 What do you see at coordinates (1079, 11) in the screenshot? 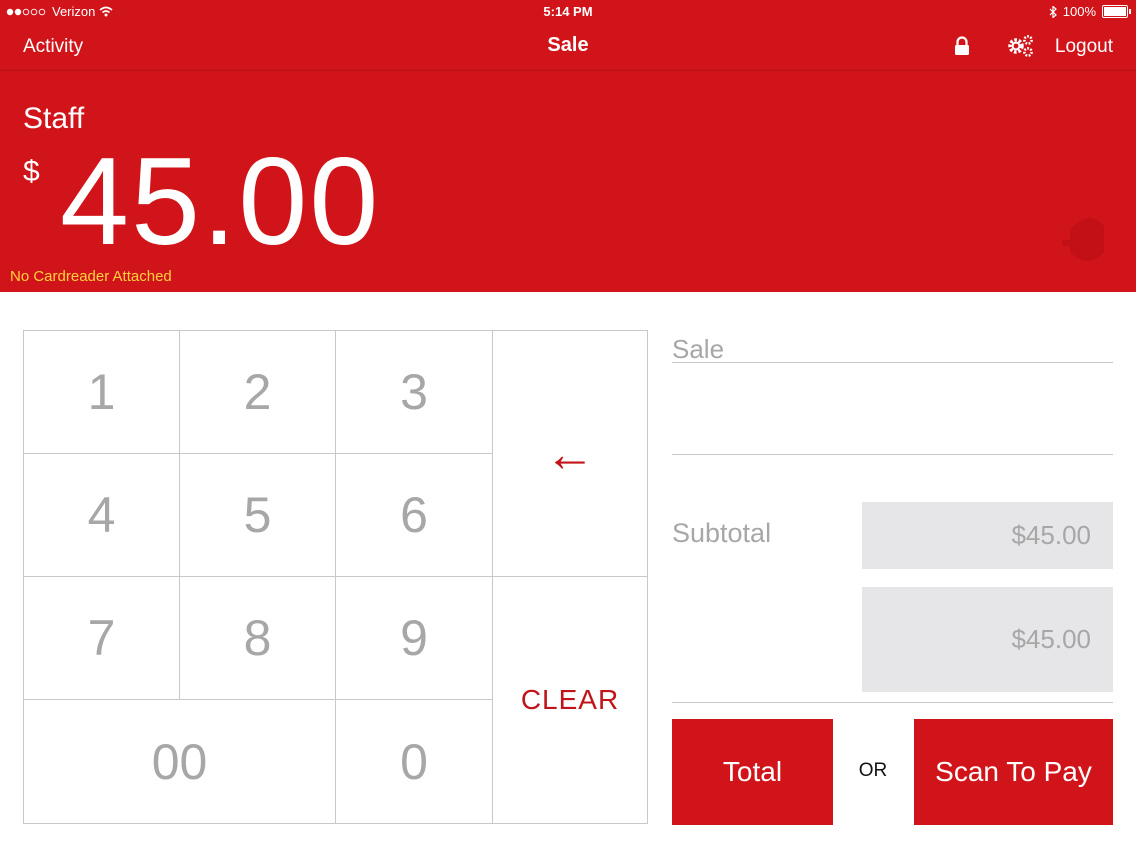
I see `battery-percent: 100%` at bounding box center [1079, 11].